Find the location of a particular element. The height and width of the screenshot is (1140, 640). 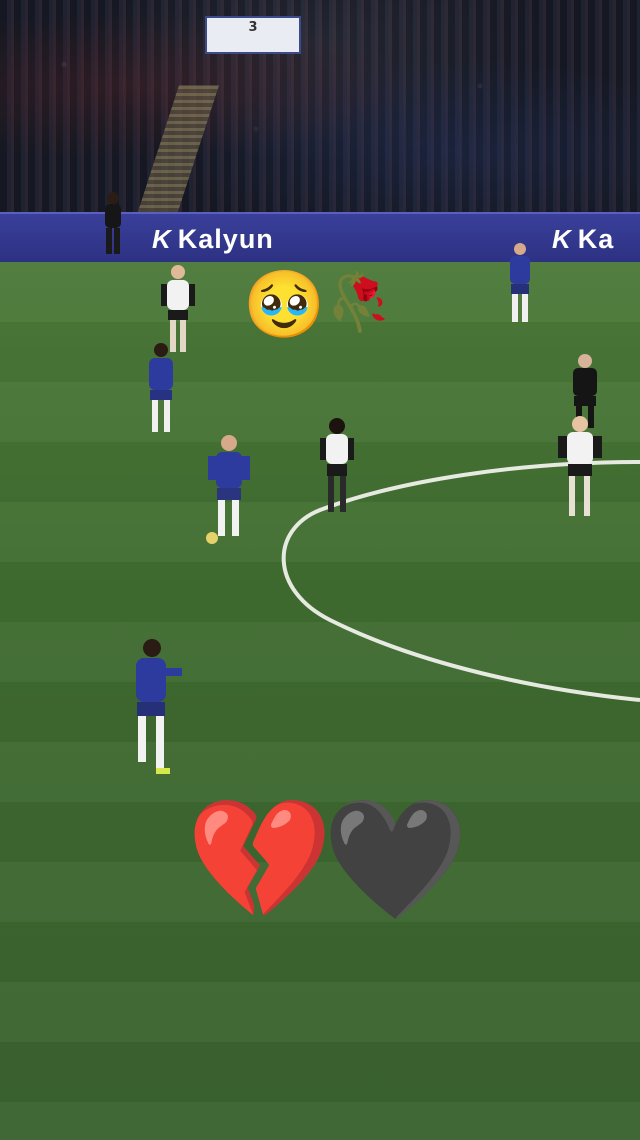

center-circle-line is located at coordinates (460, 581).